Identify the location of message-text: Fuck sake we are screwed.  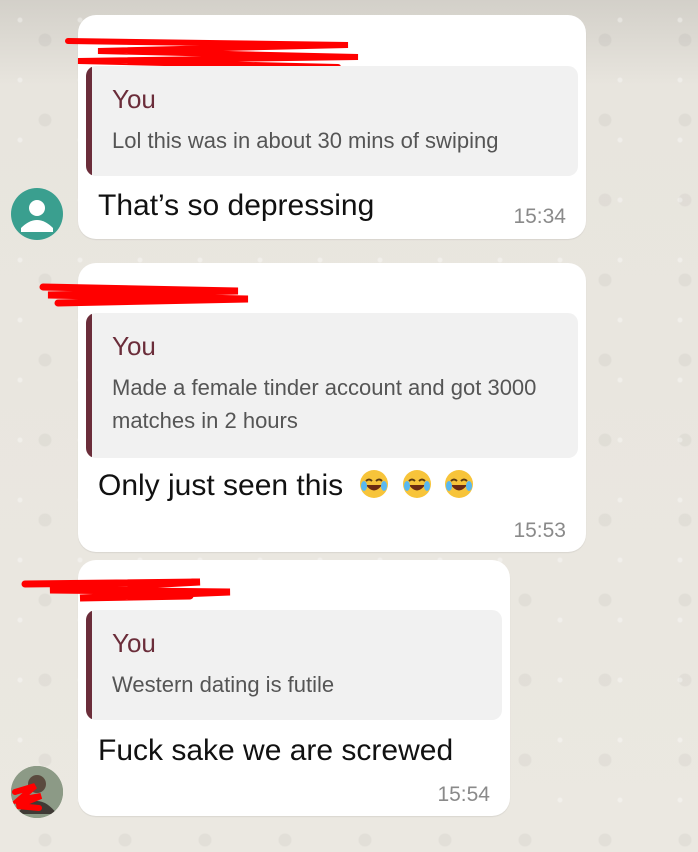
(276, 750).